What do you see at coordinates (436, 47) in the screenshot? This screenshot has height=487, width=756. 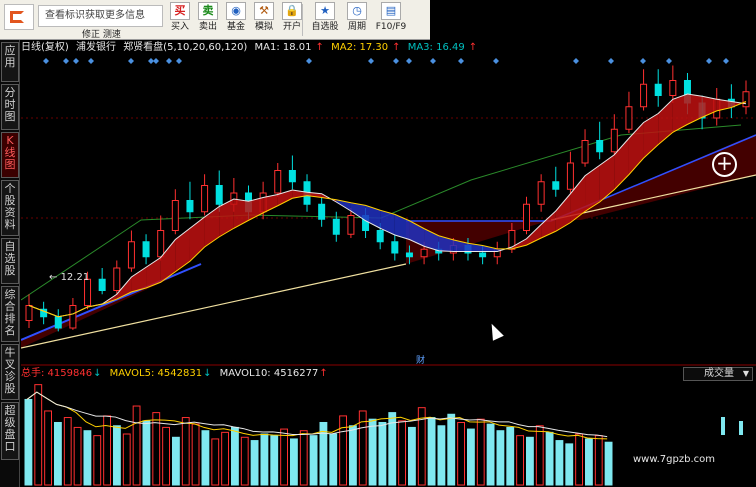 I see `ma3-label: MA3: 16.49` at bounding box center [436, 47].